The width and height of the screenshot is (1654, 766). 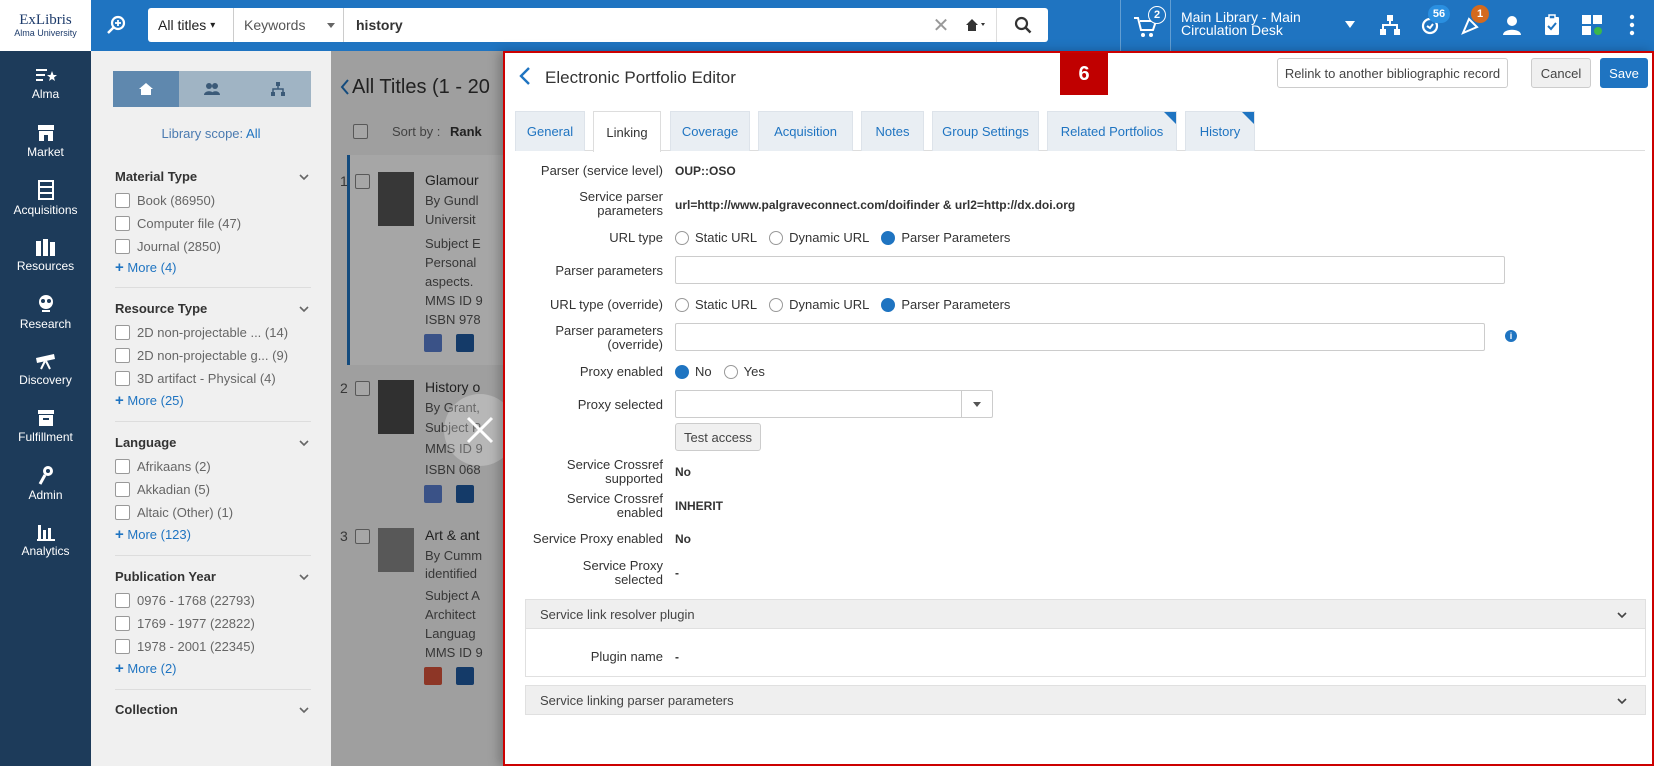 What do you see at coordinates (45, 84) in the screenshot?
I see `nav-alma: Alma` at bounding box center [45, 84].